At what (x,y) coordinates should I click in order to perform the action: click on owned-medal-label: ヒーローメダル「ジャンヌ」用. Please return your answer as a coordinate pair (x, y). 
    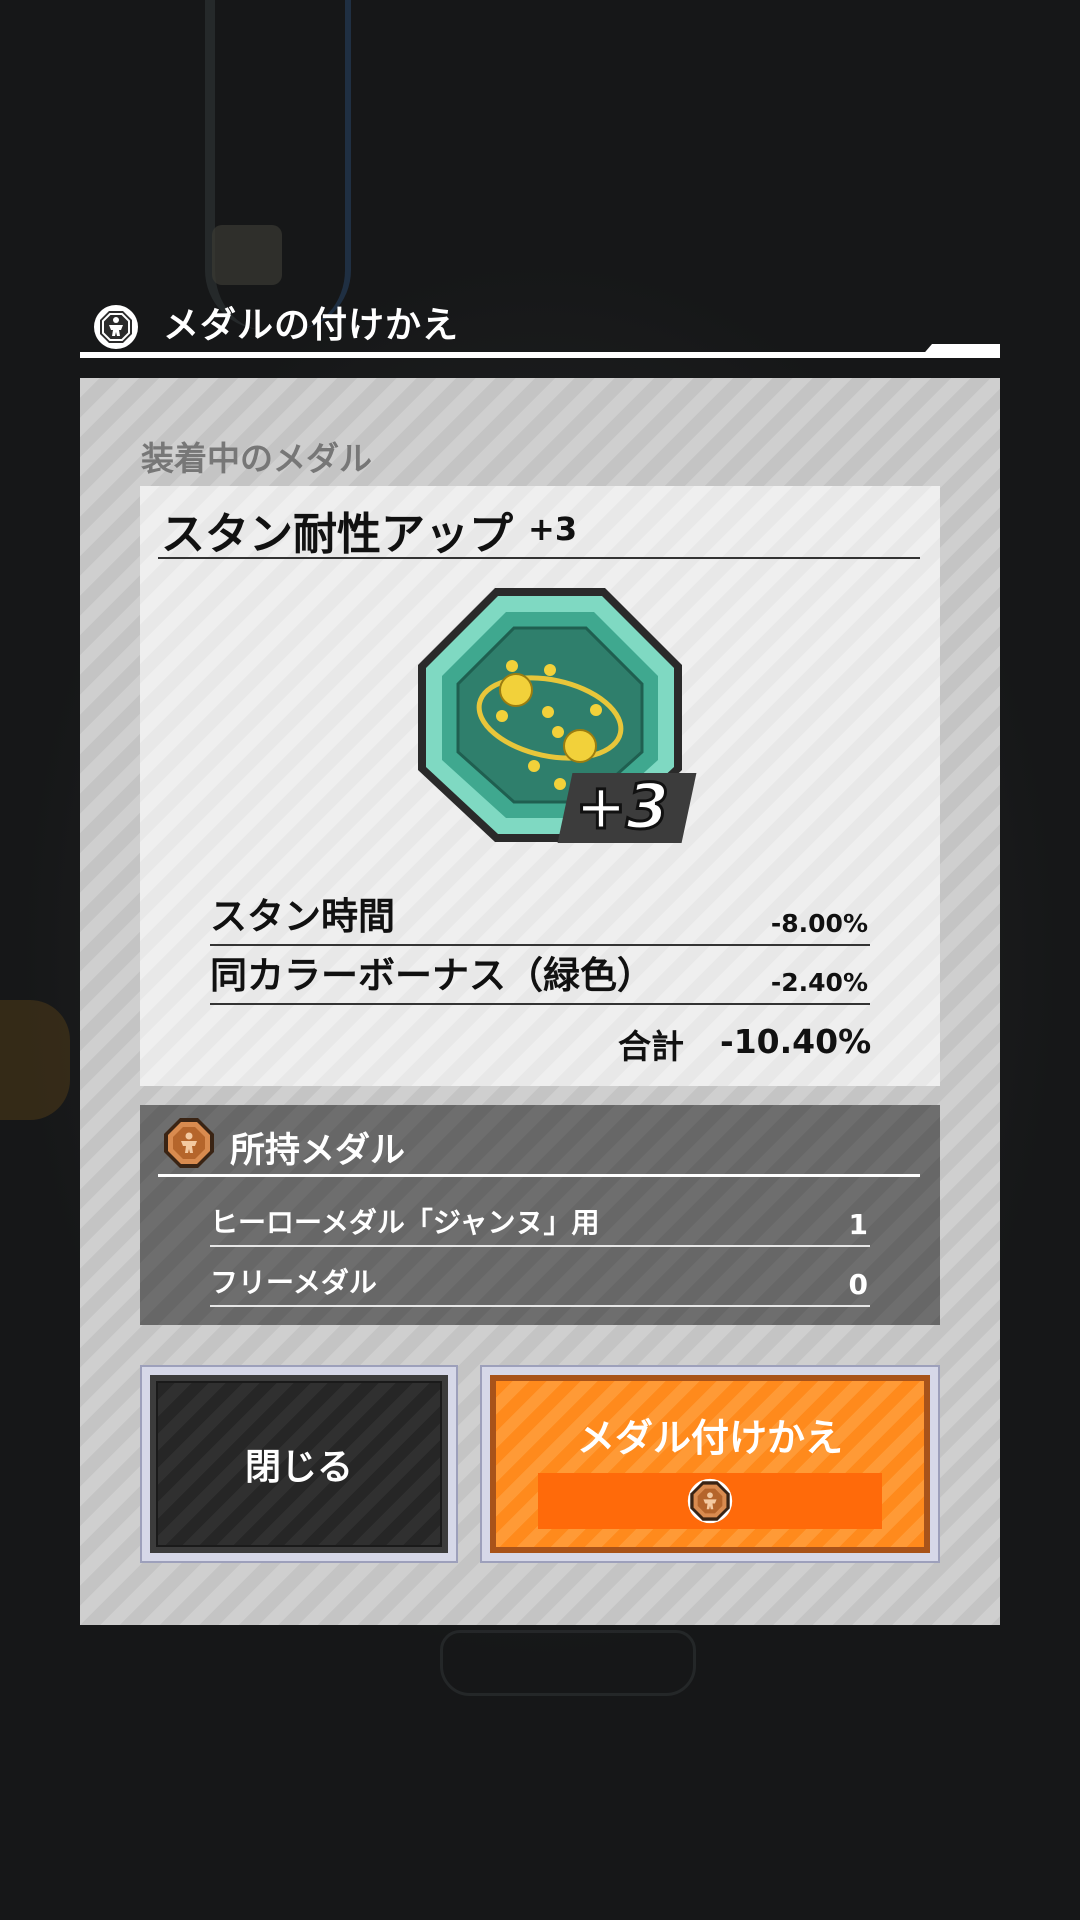
    Looking at the image, I should click on (405, 1222).